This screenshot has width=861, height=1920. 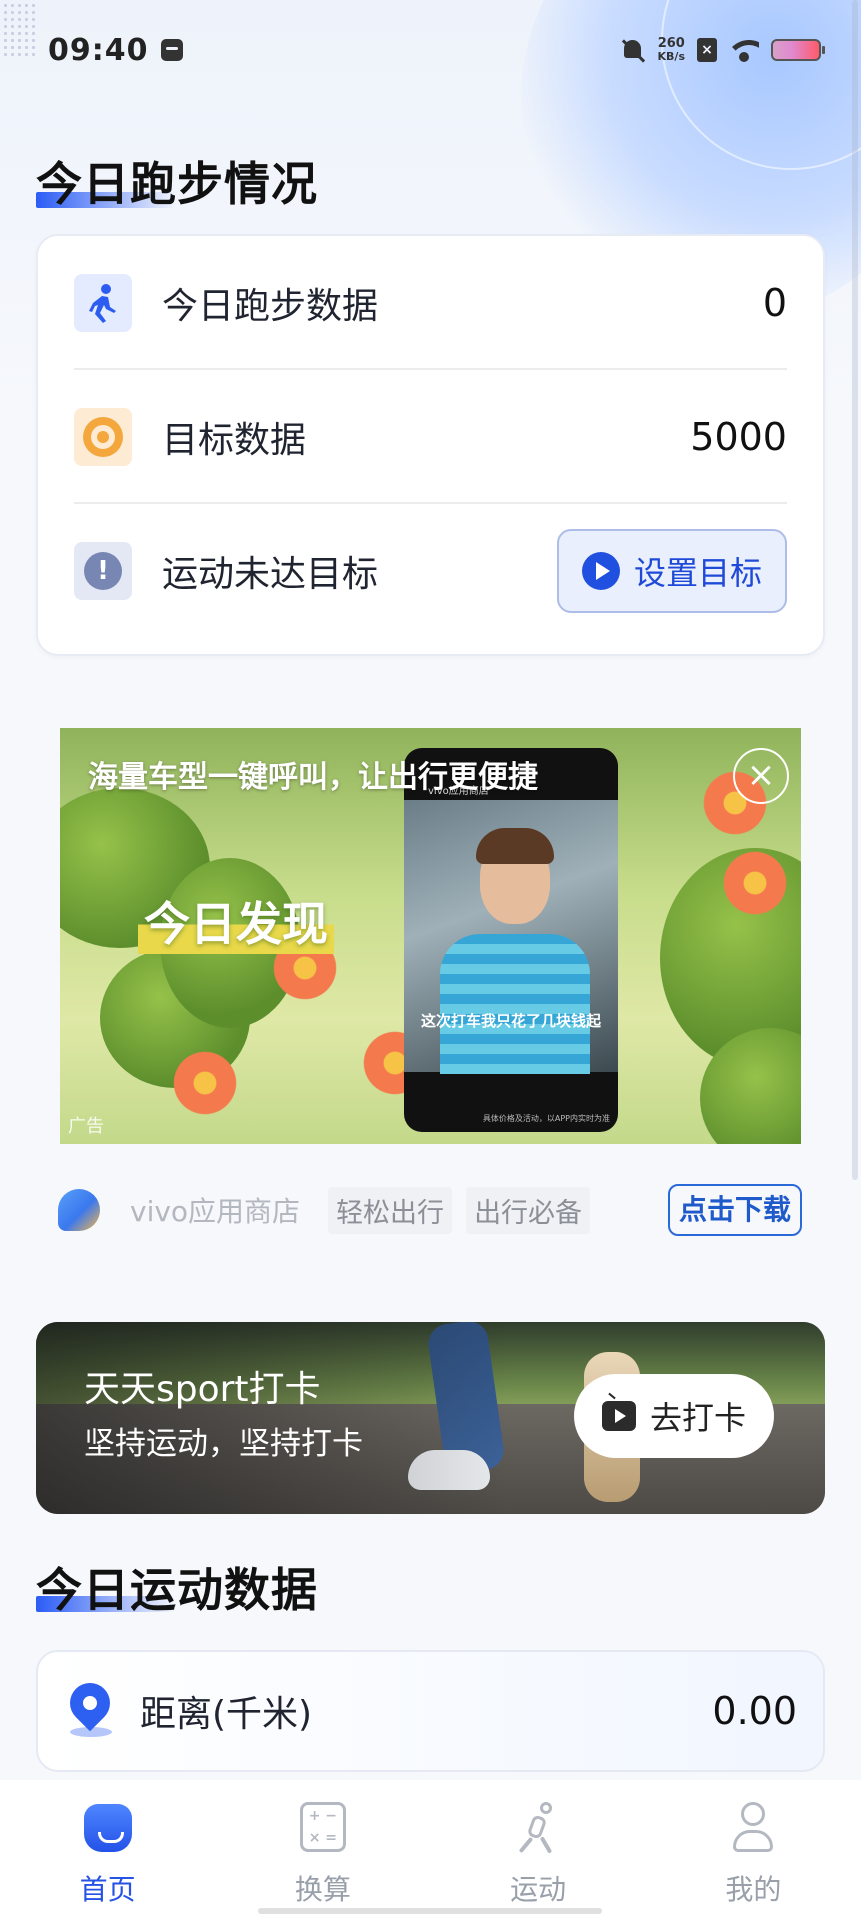 I want to click on tab-label: 换算, so click(x=322, y=1889).